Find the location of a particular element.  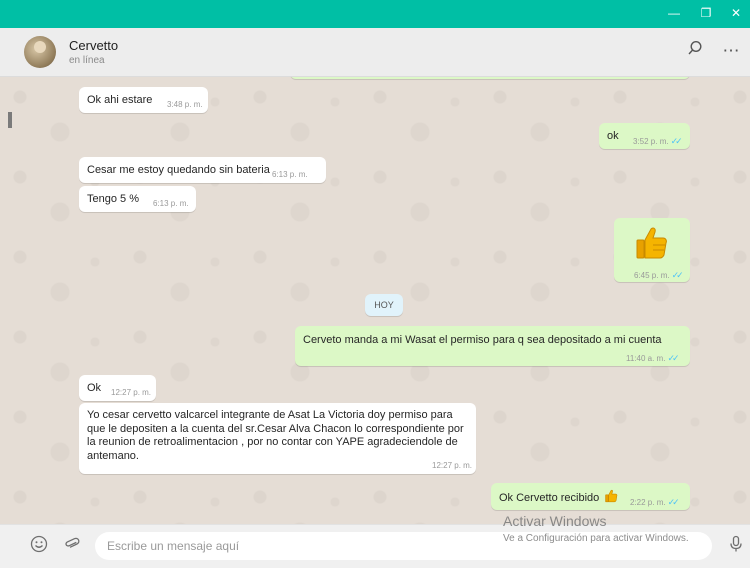

message-out: ok 3:52 p. m. ✓✓ is located at coordinates (644, 136).